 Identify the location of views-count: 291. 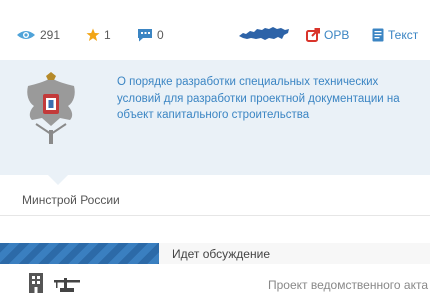
(50, 35).